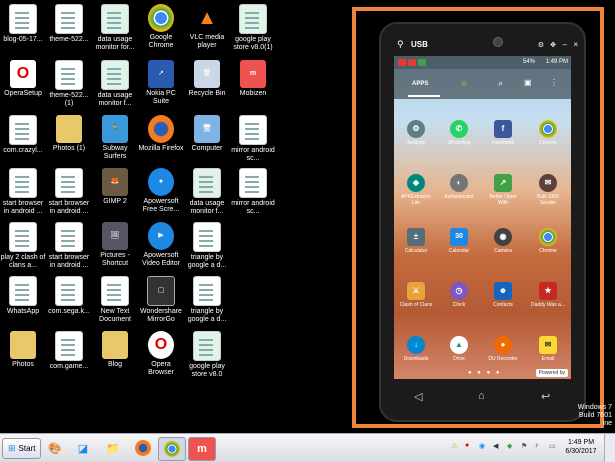  I want to click on authenticator-icon: ◐, so click(459, 183).